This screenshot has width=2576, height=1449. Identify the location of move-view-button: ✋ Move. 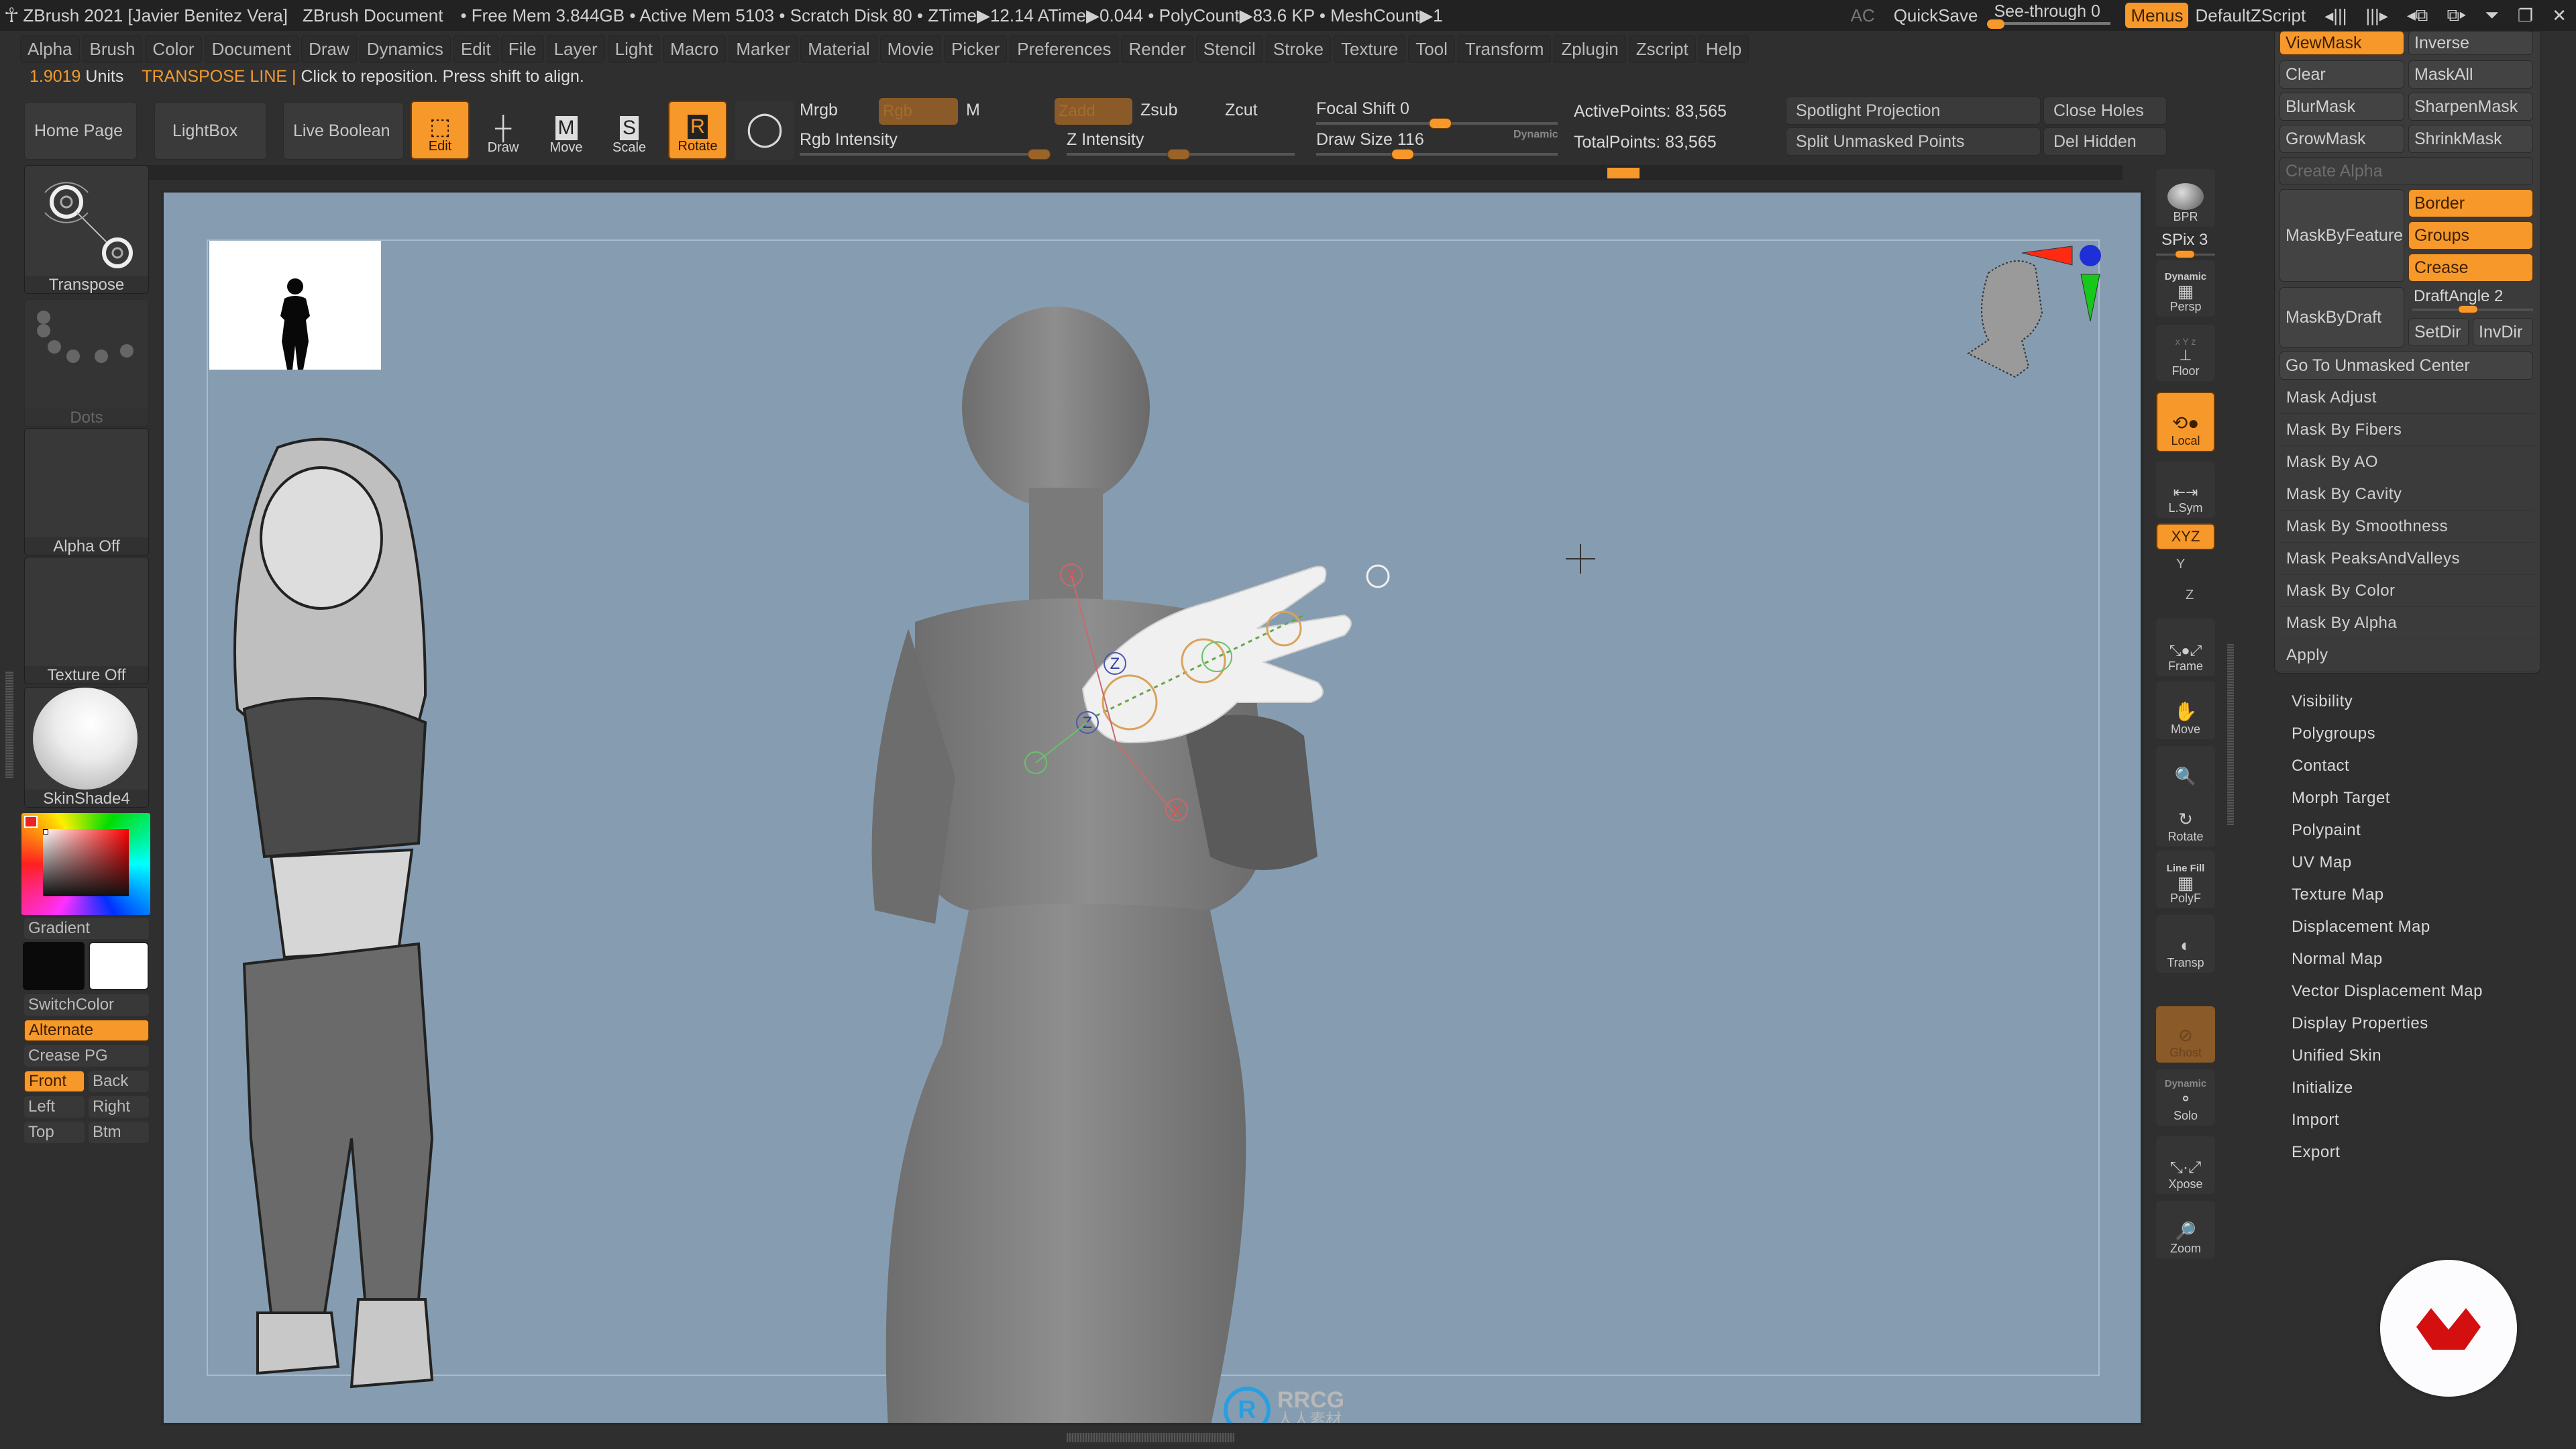
(2185, 710).